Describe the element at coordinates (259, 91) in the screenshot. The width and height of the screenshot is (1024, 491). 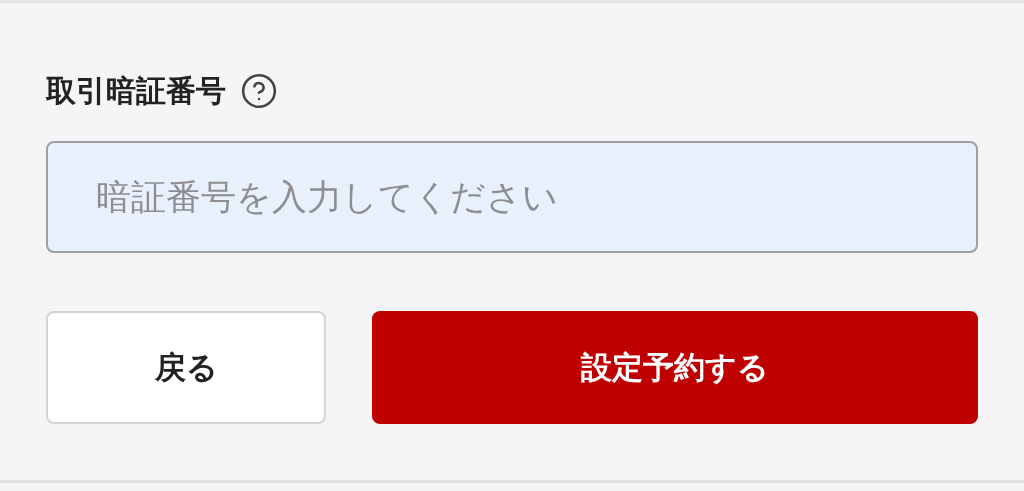
I see `help-icon` at that location.